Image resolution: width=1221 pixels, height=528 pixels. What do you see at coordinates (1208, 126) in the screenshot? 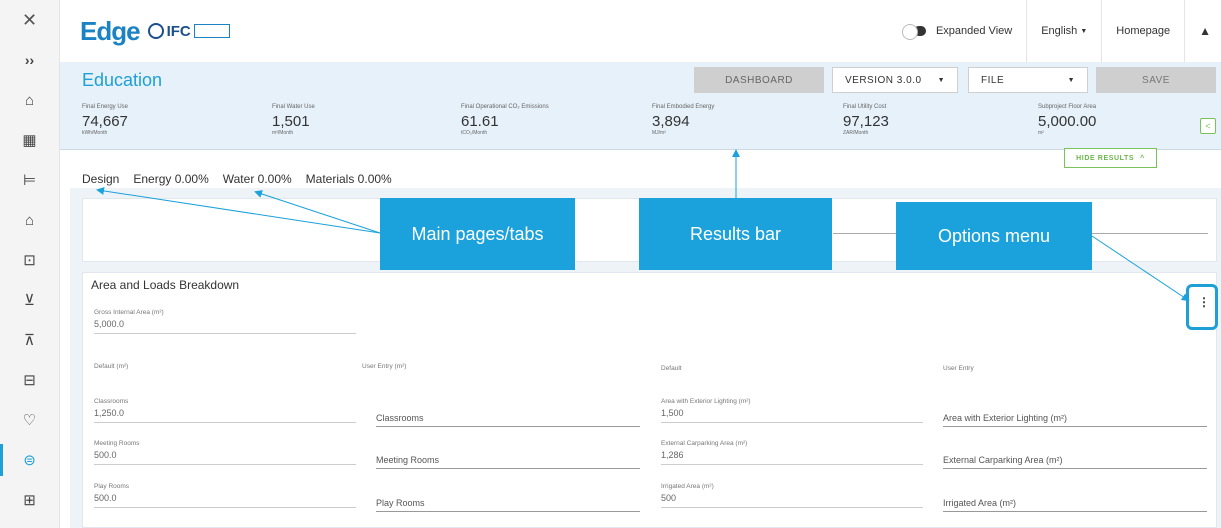
I see `chevron-left-icon: <` at bounding box center [1208, 126].